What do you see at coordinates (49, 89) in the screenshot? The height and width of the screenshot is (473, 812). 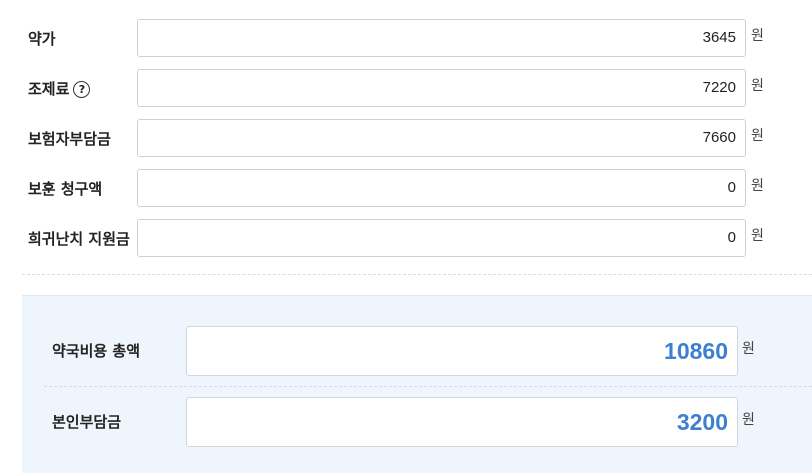 I see `dispensing-fee-label: 조제료` at bounding box center [49, 89].